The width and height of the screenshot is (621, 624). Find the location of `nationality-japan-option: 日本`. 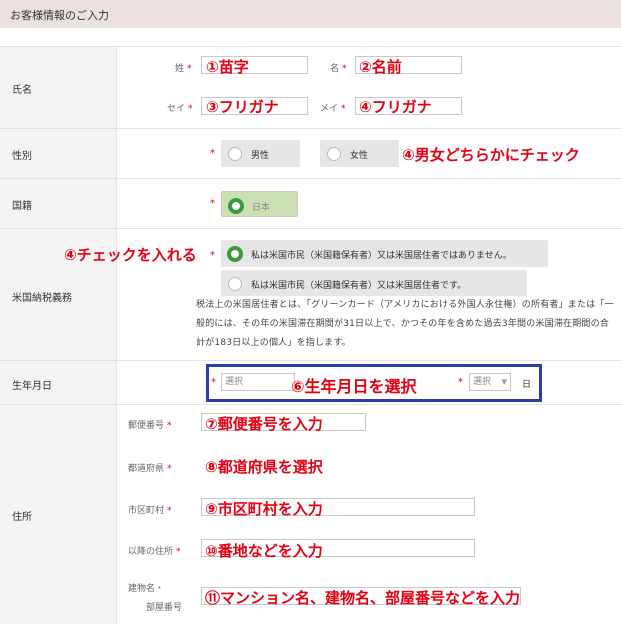

nationality-japan-option: 日本 is located at coordinates (259, 204).